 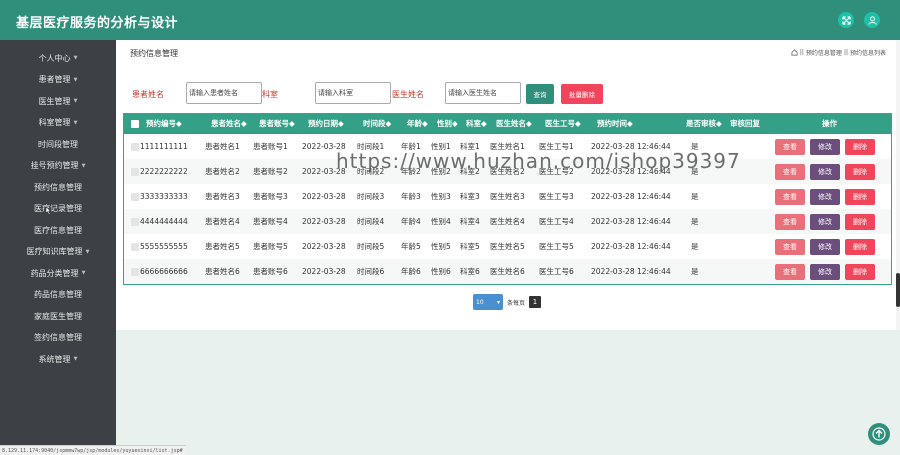 What do you see at coordinates (164, 124) in the screenshot?
I see `column-header: 预约编号◆` at bounding box center [164, 124].